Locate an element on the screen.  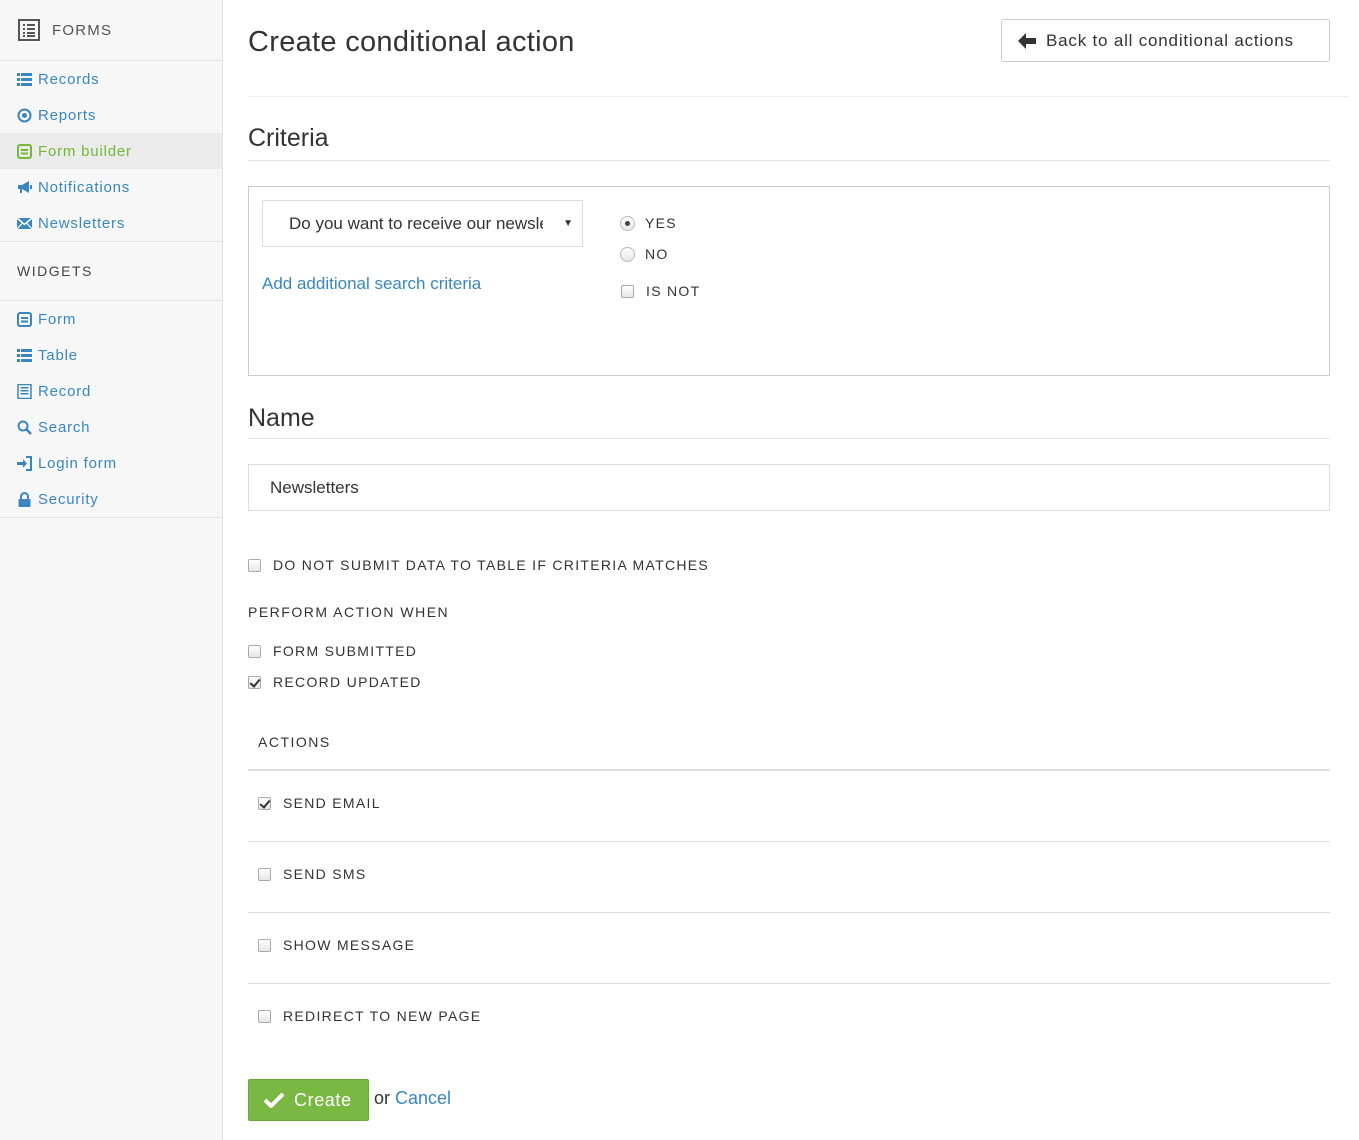
back-button-label: Back to all conditional actions is located at coordinates (1170, 40).